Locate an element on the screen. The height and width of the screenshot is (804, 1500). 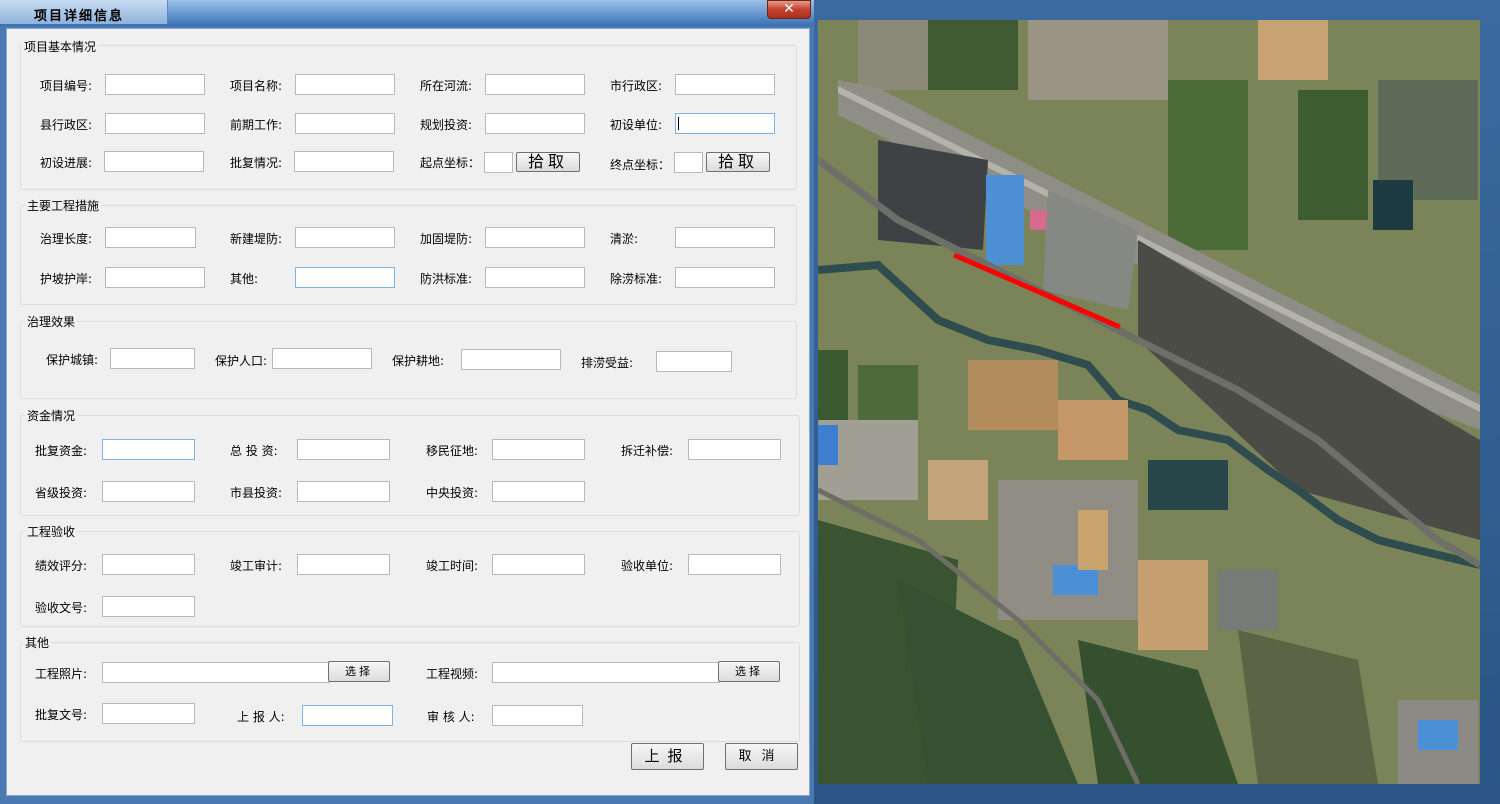
dialog-title: 项目详细信息 is located at coordinates (79, 16).